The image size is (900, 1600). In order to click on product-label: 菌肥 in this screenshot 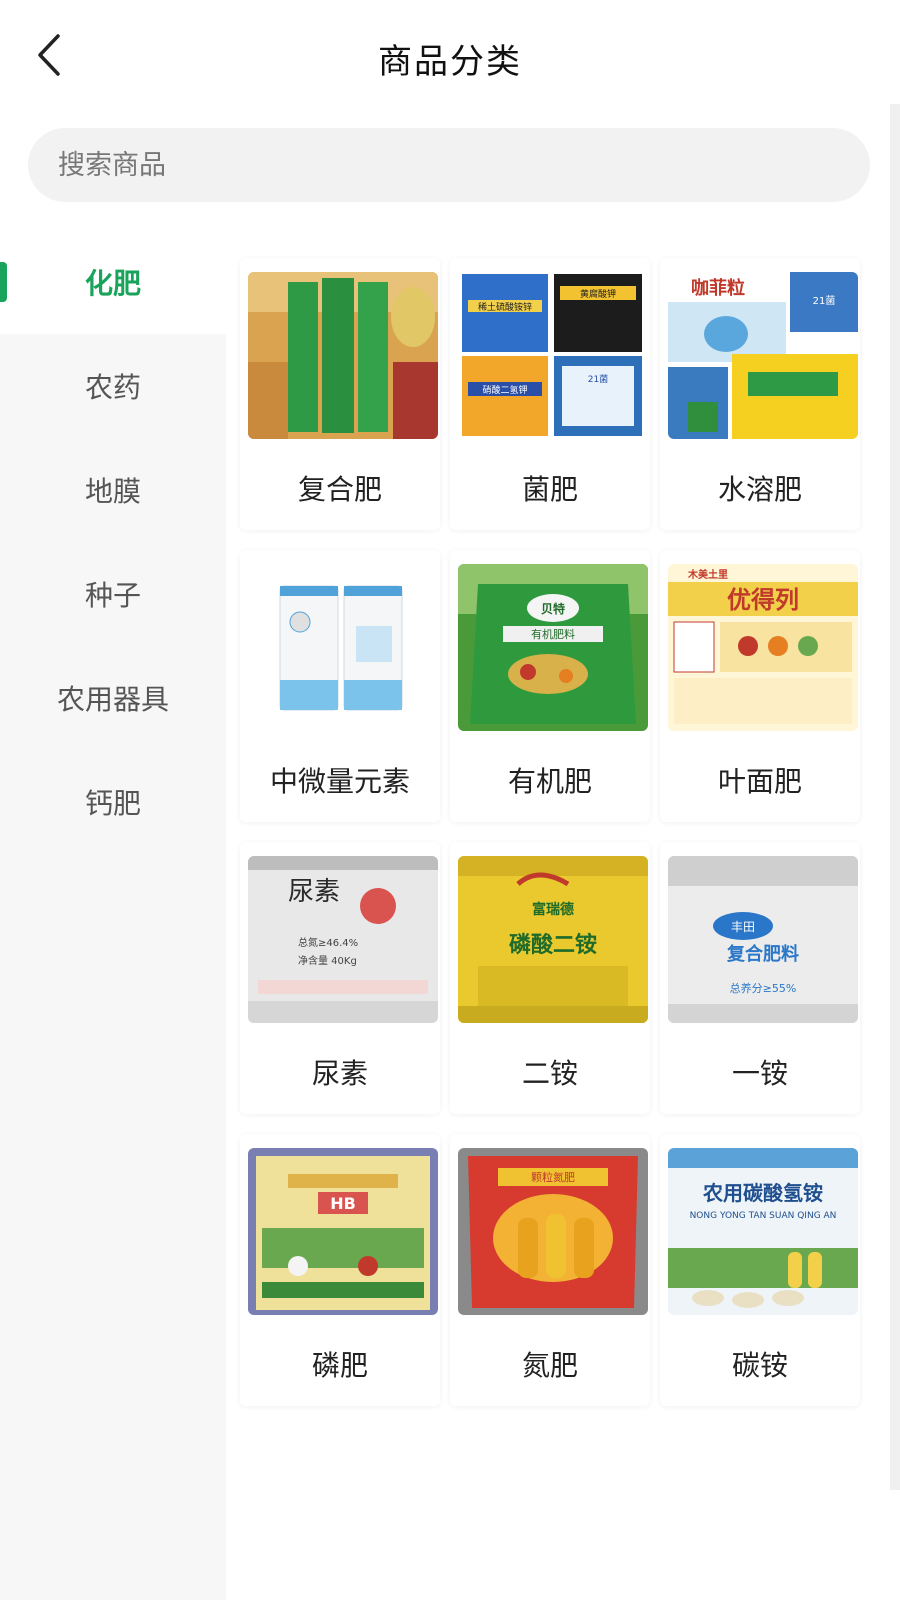, I will do `click(549, 489)`.